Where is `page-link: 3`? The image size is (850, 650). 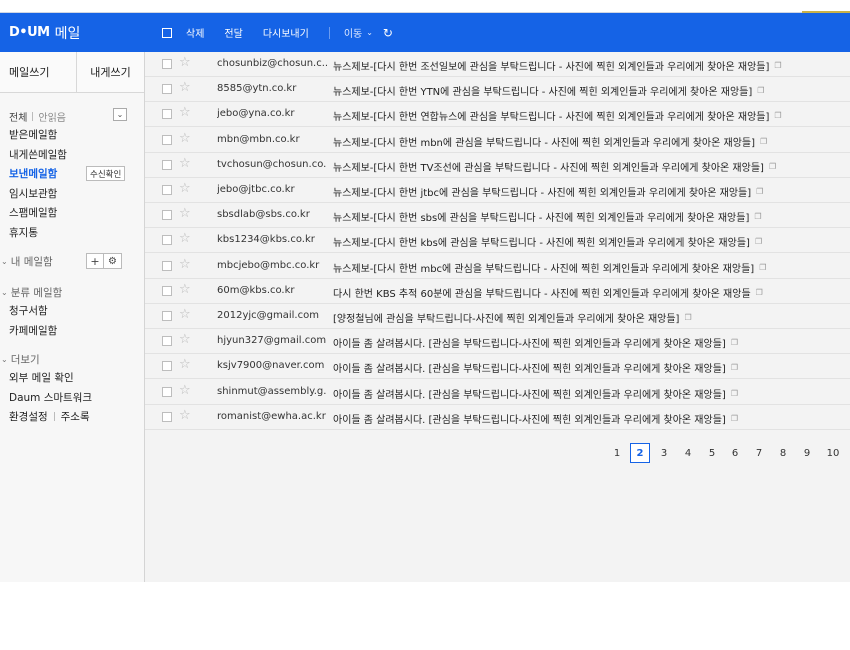 page-link: 3 is located at coordinates (664, 453).